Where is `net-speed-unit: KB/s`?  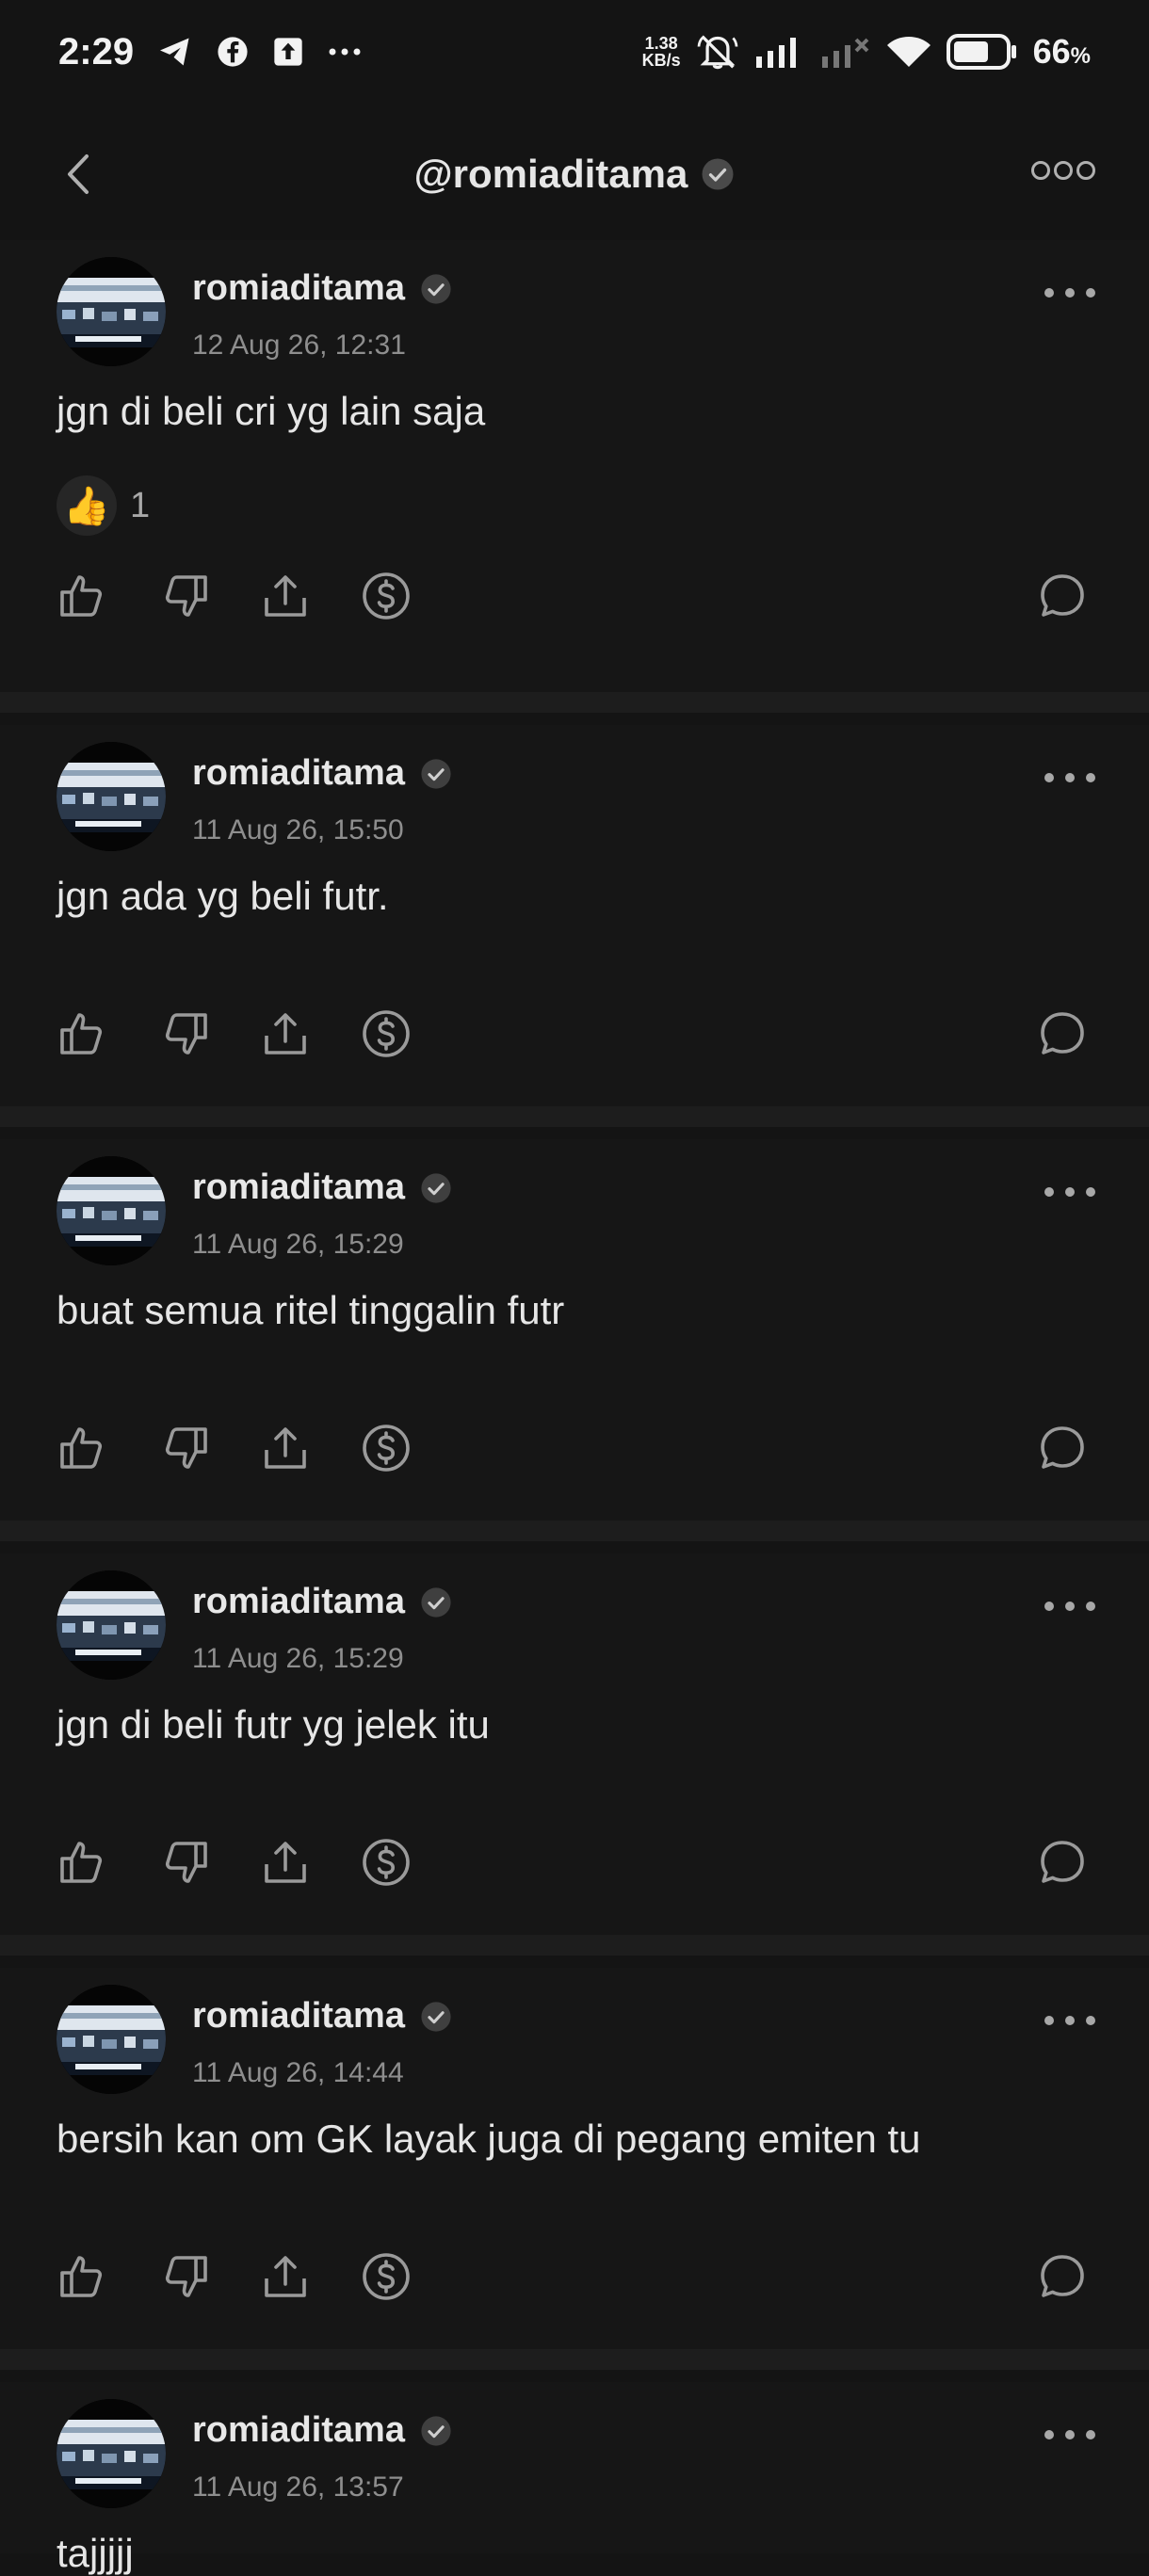
net-speed-unit: KB/s is located at coordinates (661, 60).